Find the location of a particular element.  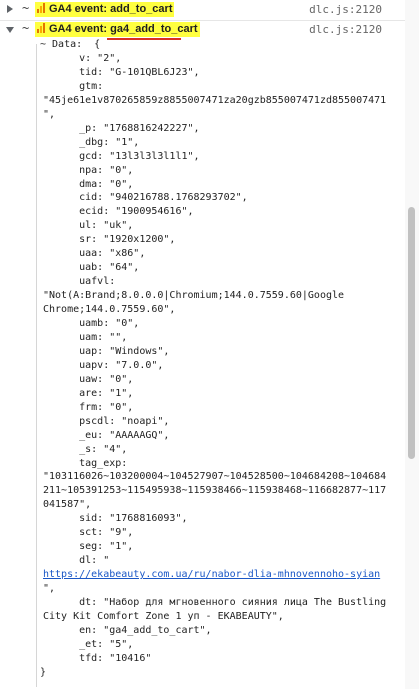

data-line: v: "2", is located at coordinates (82, 58).